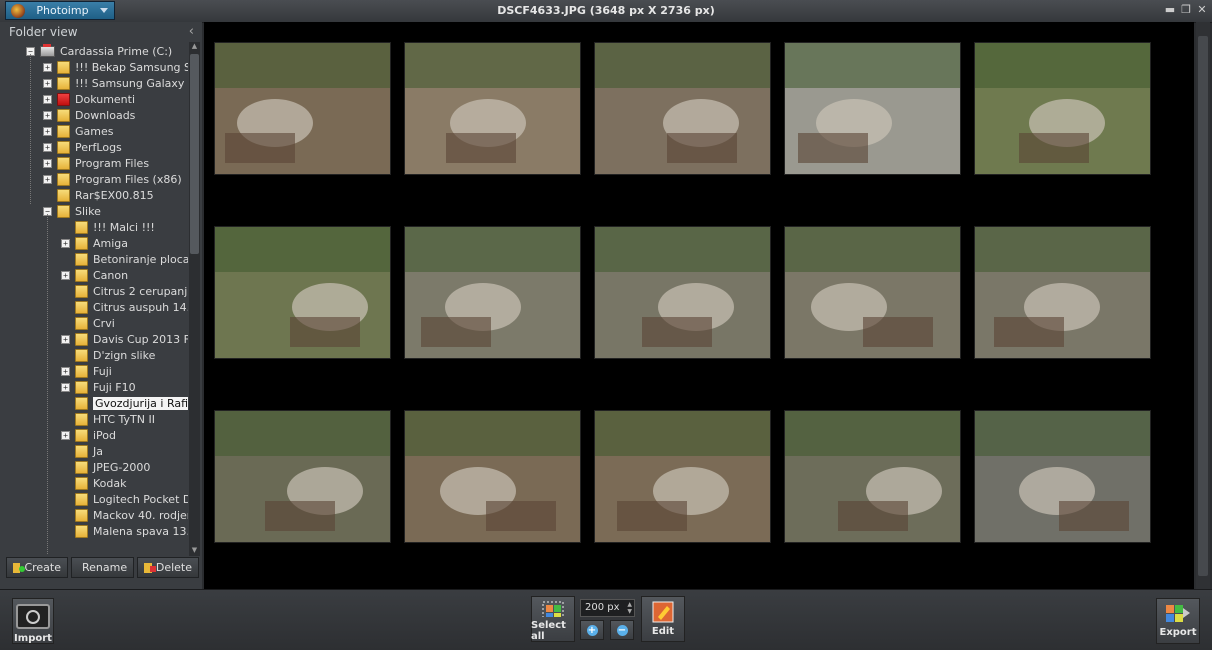 Image resolution: width=1212 pixels, height=650 pixels. I want to click on tree-item: Ja, so click(82, 451).